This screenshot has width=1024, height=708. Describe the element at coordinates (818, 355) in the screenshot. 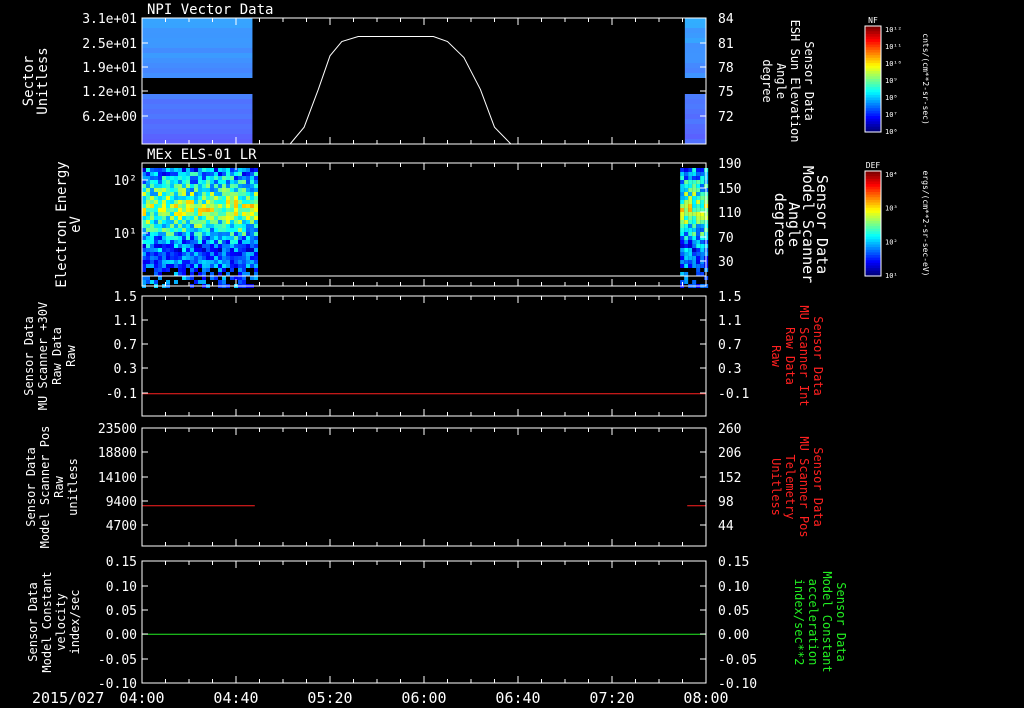

I see `y2-axis-label-line: Sensor Data` at that location.